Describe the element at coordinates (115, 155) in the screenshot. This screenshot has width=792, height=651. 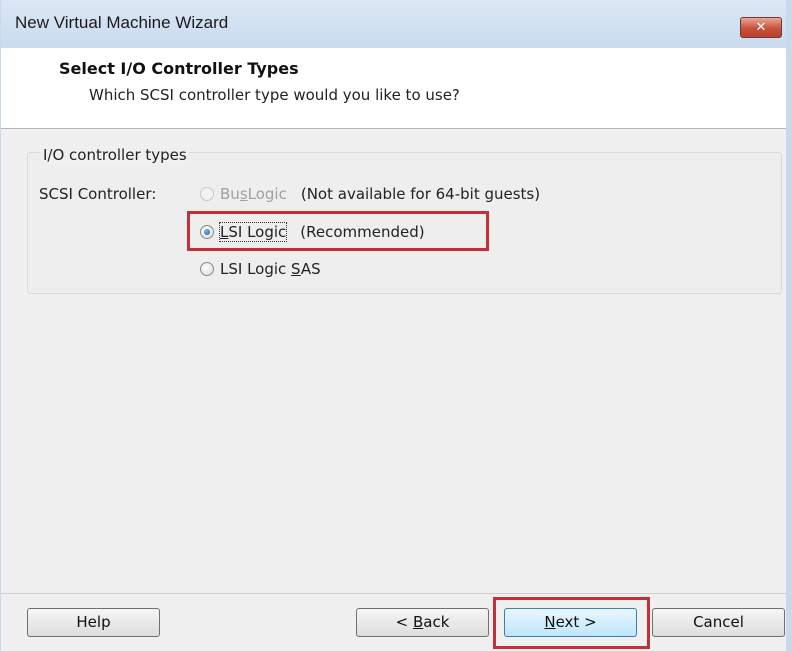
I see `group-label: I/O controller types` at that location.